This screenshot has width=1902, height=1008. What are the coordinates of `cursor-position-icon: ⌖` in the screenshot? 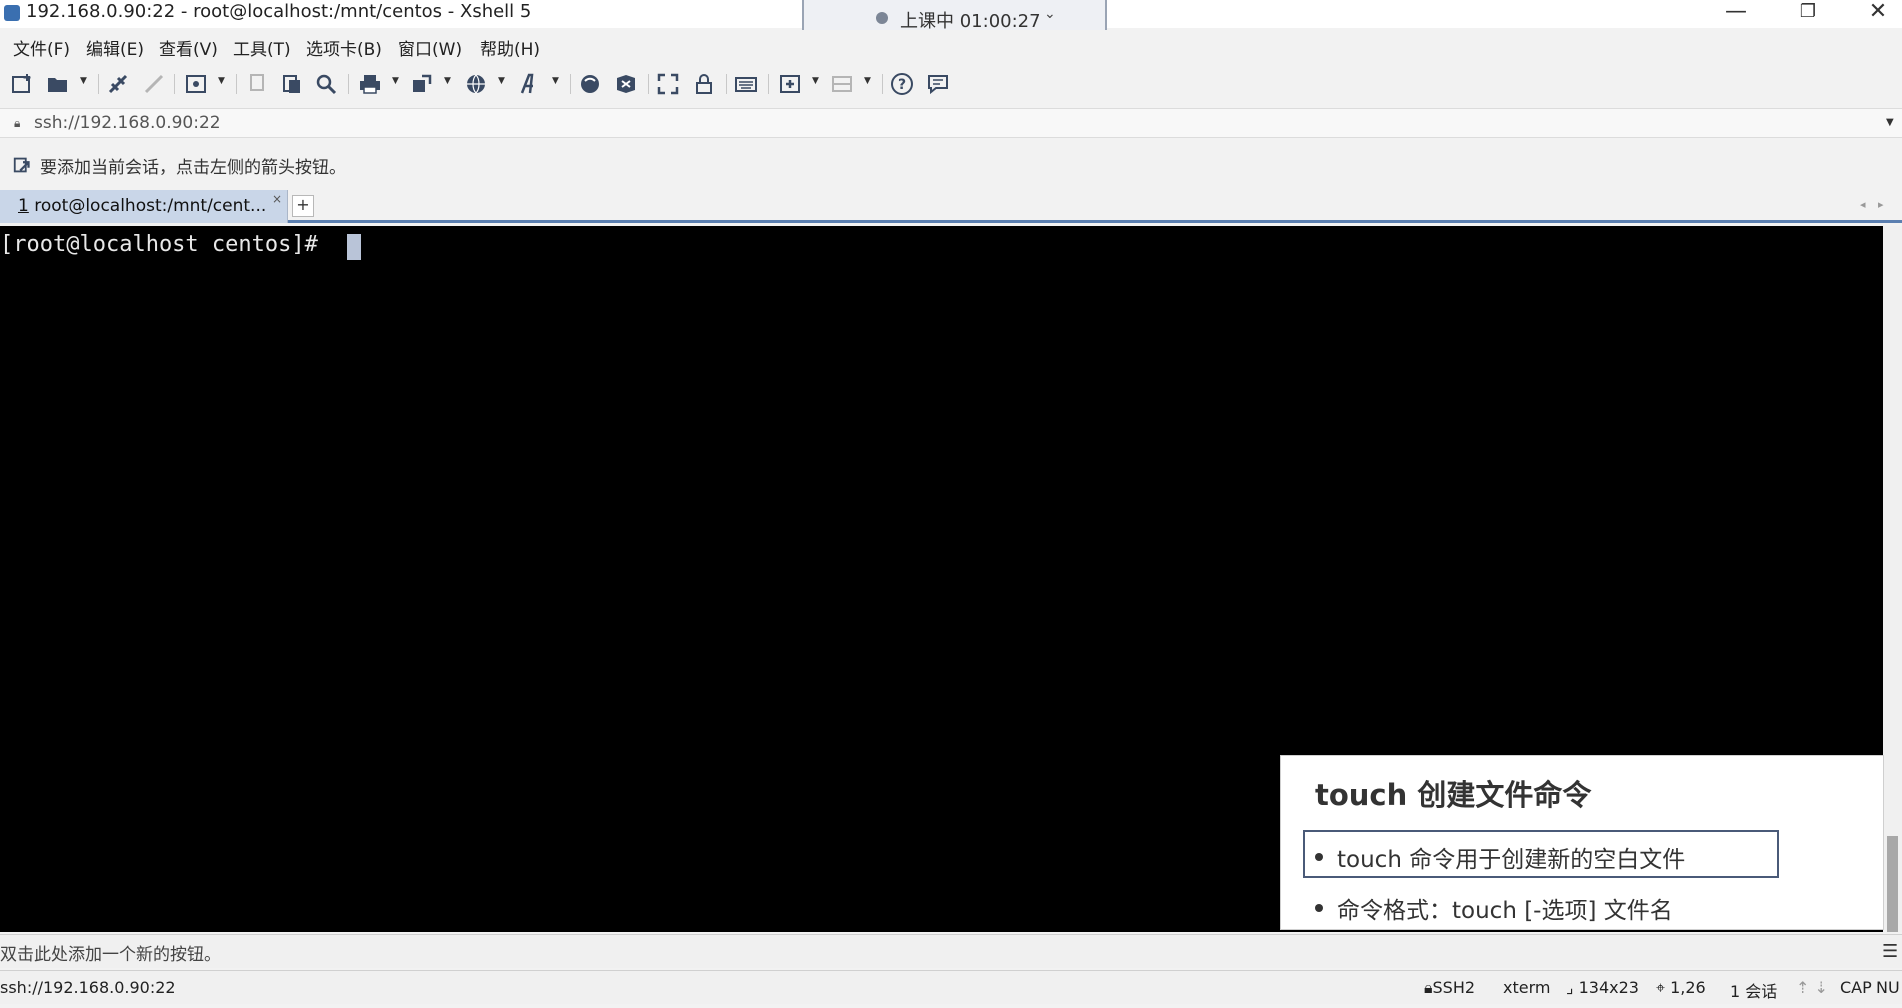 It's located at (1663, 987).